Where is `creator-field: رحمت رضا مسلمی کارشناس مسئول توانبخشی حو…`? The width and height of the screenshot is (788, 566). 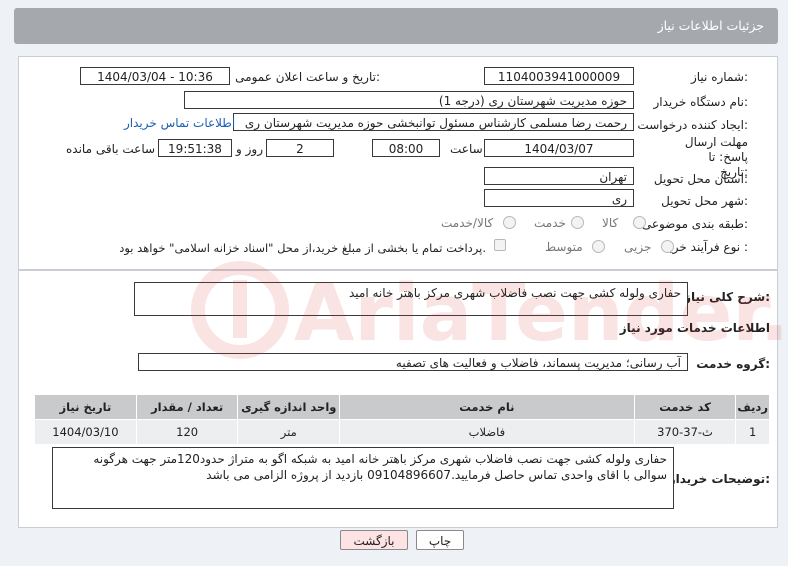 creator-field: رحمت رضا مسلمی کارشناس مسئول توانبخشی حو… is located at coordinates (433, 122).